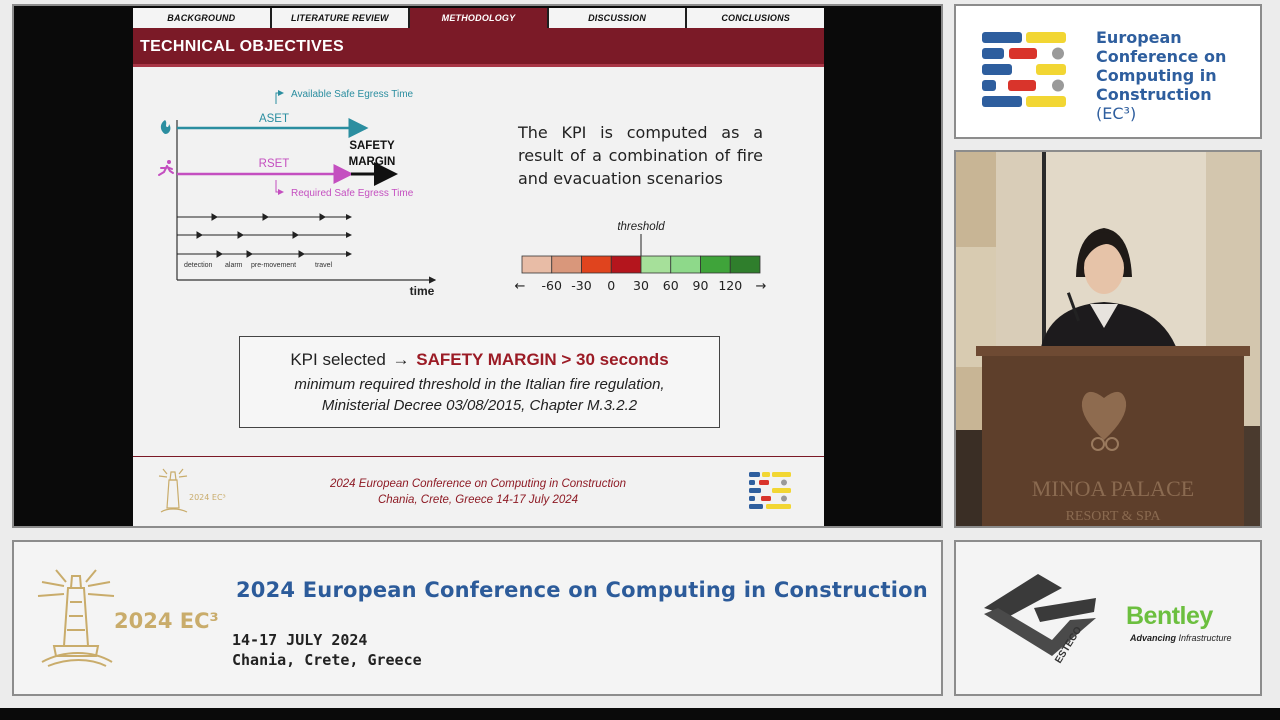 Image resolution: width=1280 pixels, height=720 pixels. I want to click on phase-timelines, so click(264, 235).